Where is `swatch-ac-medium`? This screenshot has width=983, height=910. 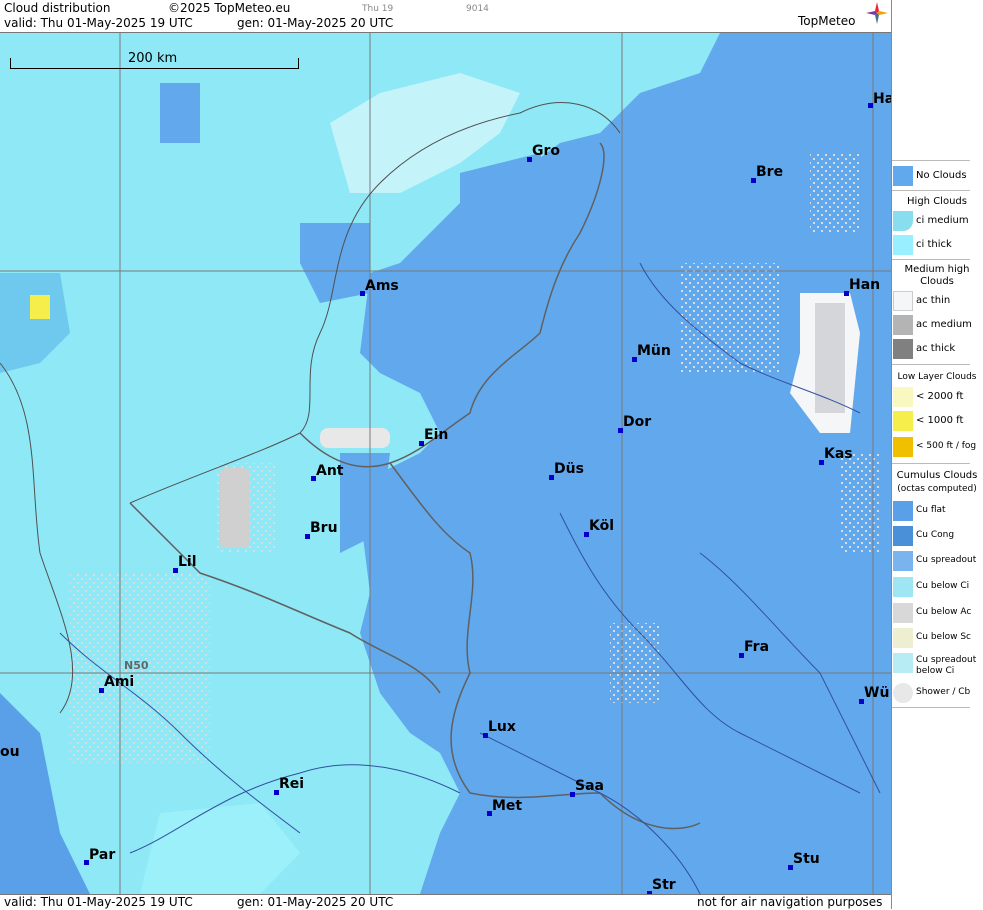
swatch-ac-medium is located at coordinates (903, 325).